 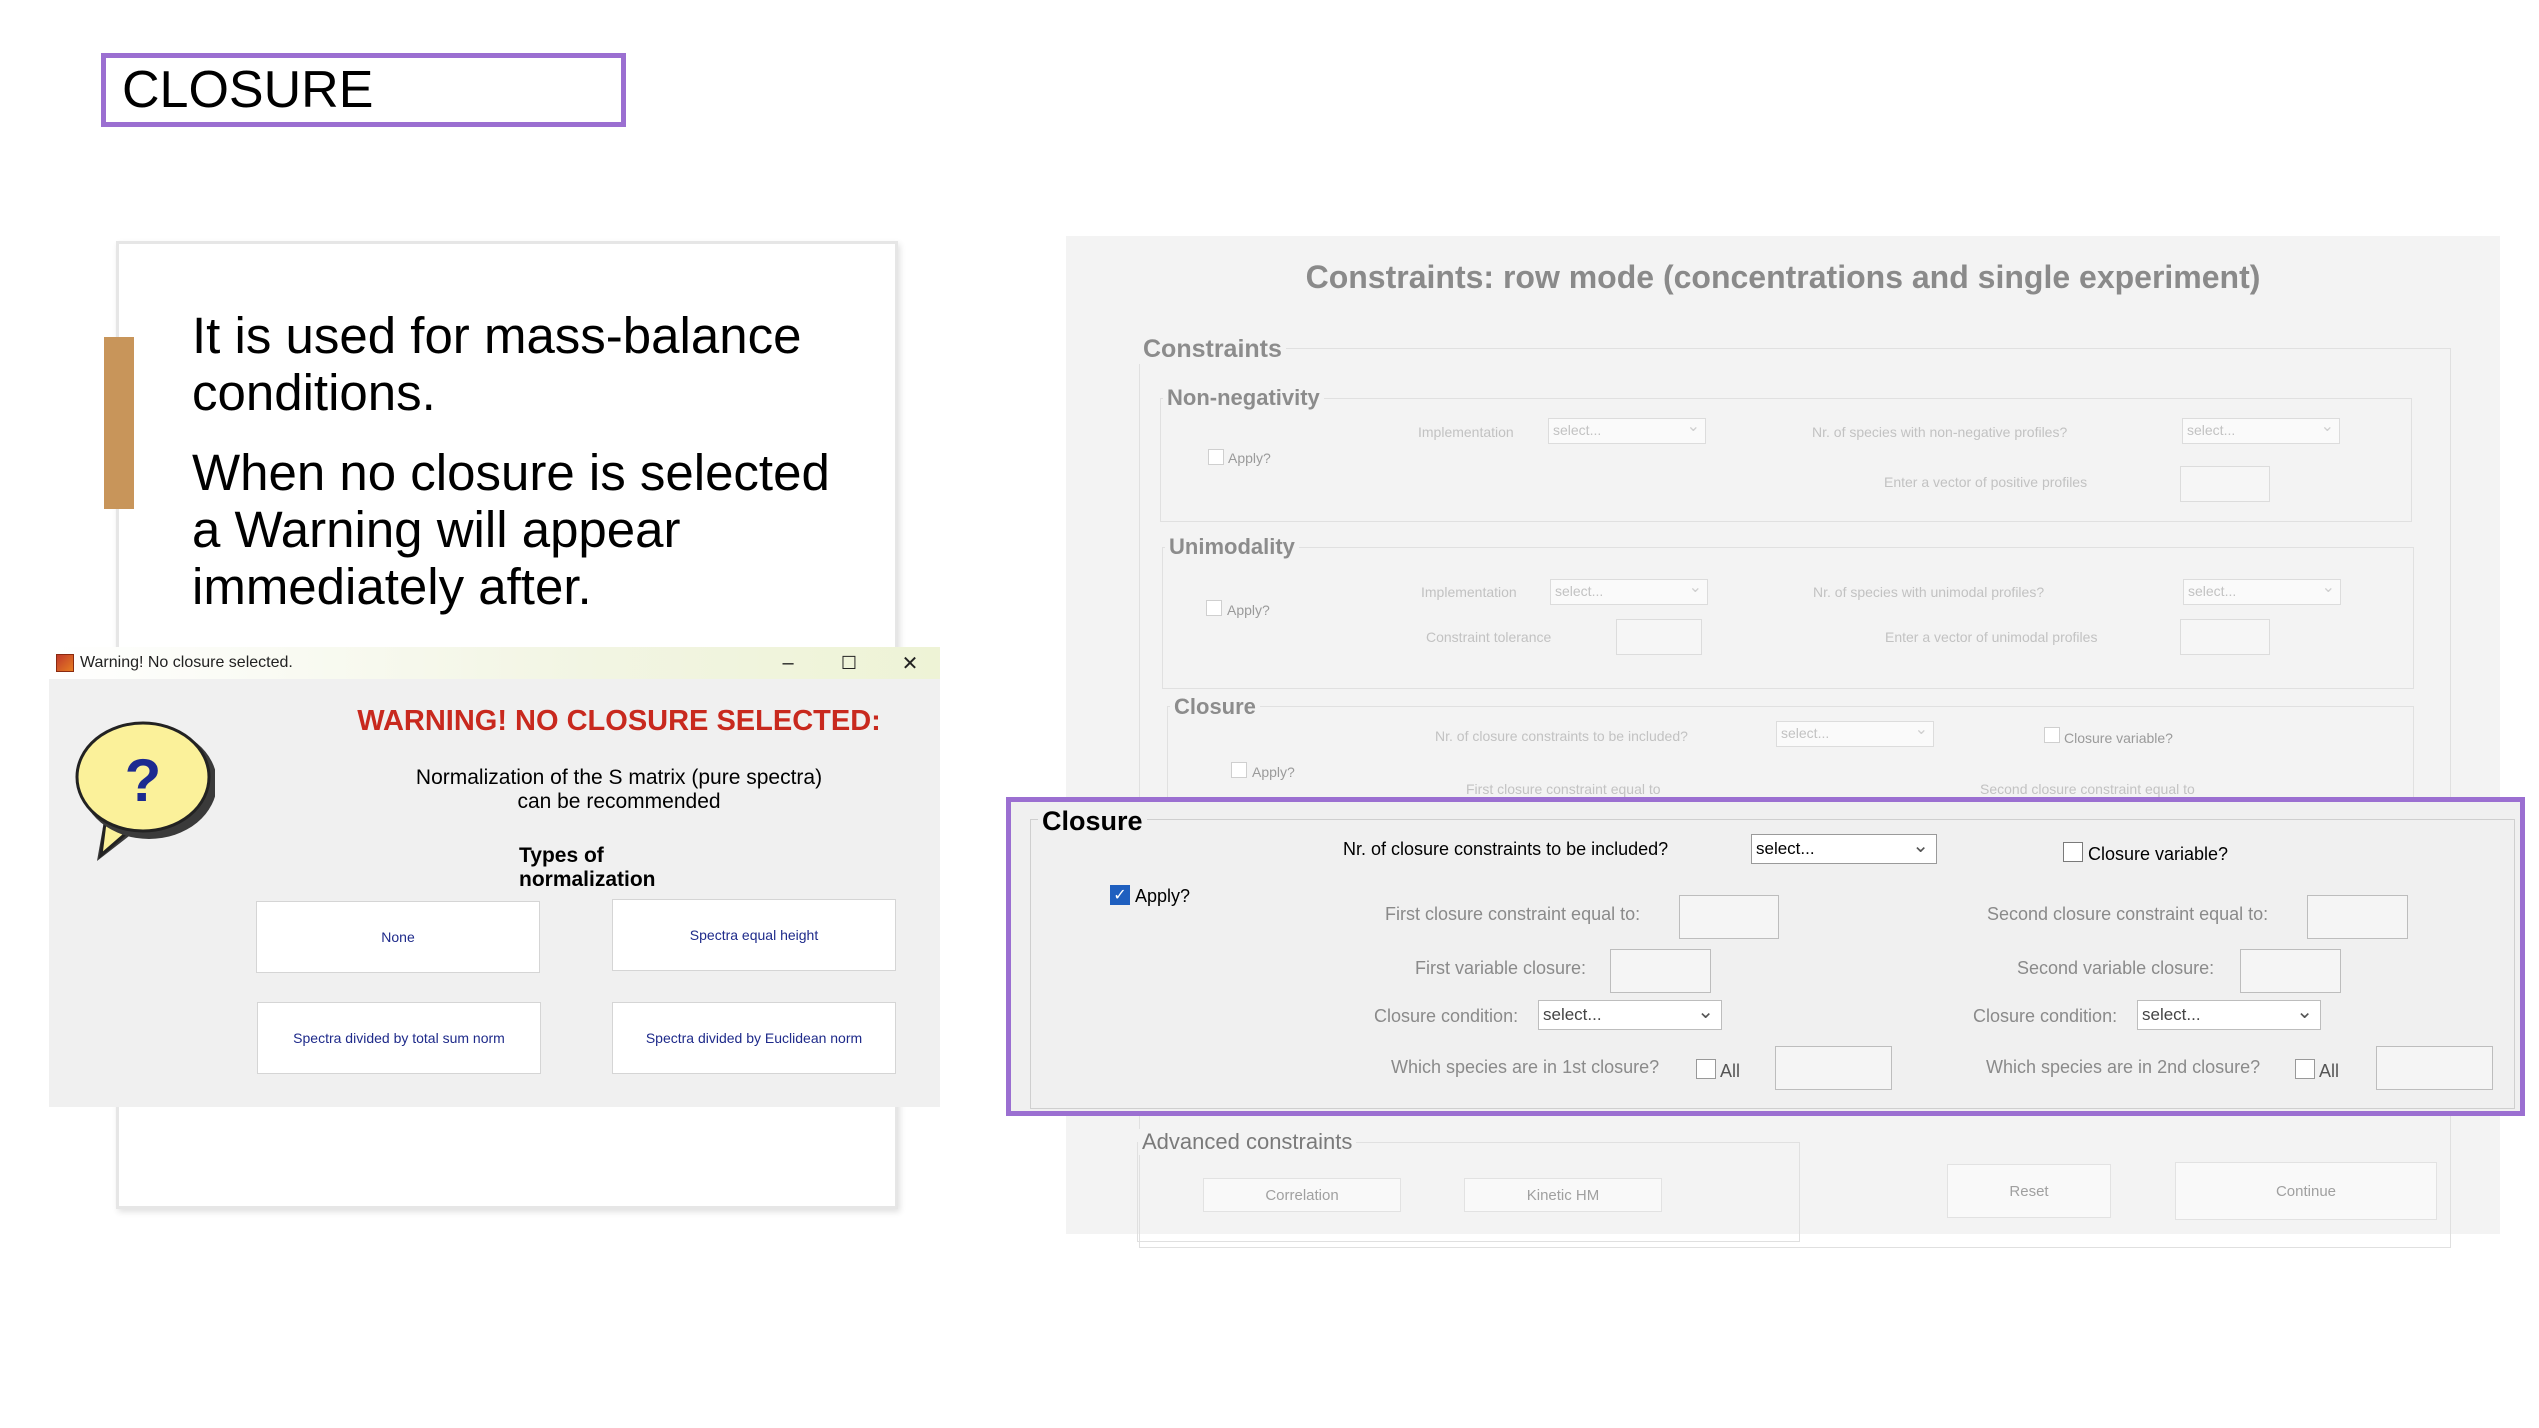 What do you see at coordinates (65, 663) in the screenshot?
I see `matlab-app-icon` at bounding box center [65, 663].